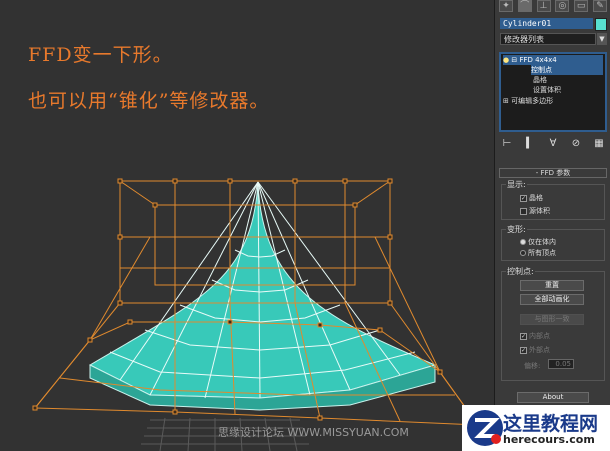 The height and width of the screenshot is (451, 610). I want to click on modifier-stack: ● ⊟ FFD 4x4x4 控制点 晶格 设置体积 ⊞ 可编辑多边形, so click(553, 92).